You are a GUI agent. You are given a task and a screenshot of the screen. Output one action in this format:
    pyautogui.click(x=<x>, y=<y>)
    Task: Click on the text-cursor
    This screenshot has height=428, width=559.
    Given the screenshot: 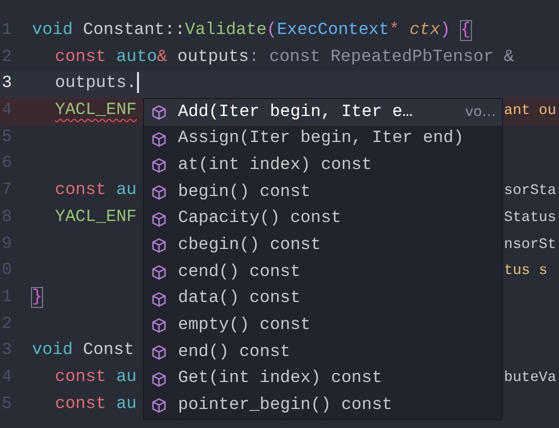 What is the action you would take?
    pyautogui.click(x=137, y=83)
    